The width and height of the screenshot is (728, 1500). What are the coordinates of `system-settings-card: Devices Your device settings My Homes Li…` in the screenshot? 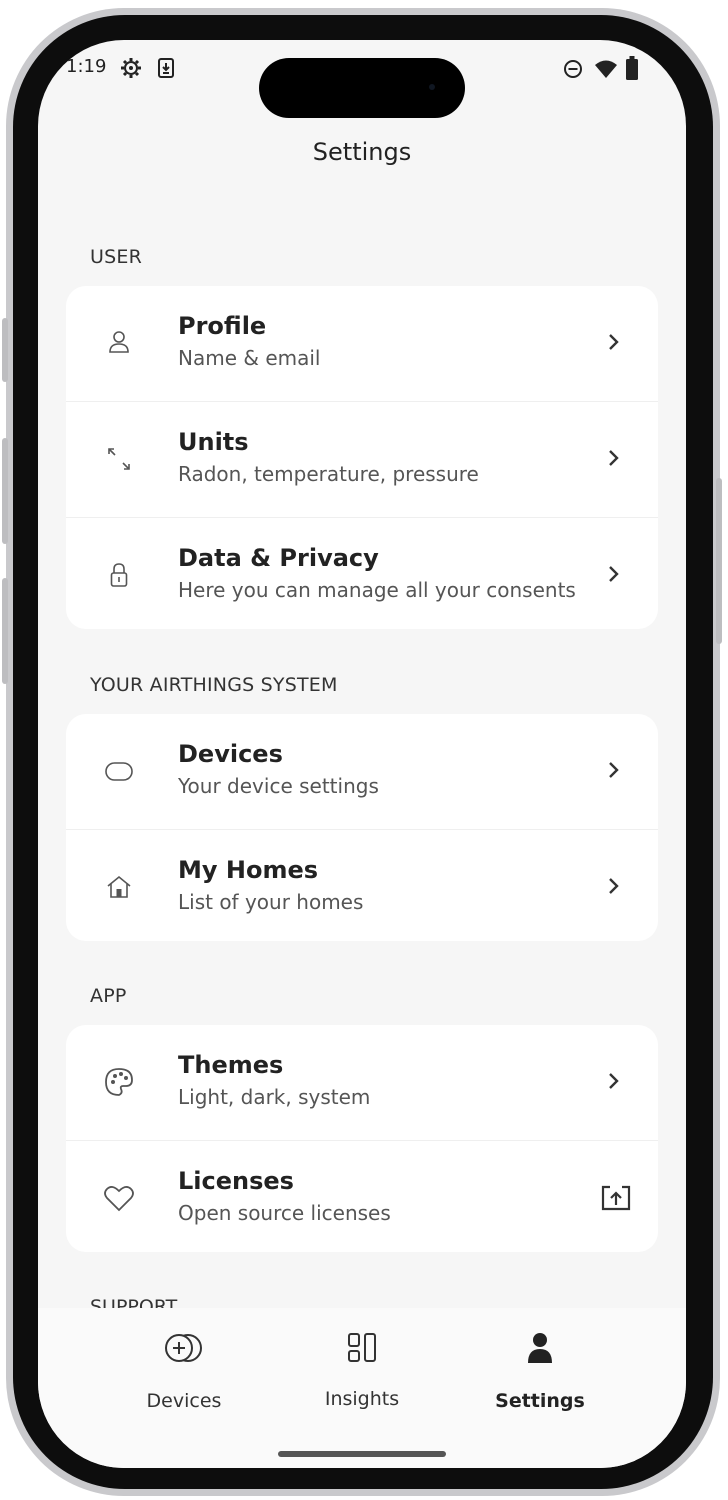 It's located at (362, 827).